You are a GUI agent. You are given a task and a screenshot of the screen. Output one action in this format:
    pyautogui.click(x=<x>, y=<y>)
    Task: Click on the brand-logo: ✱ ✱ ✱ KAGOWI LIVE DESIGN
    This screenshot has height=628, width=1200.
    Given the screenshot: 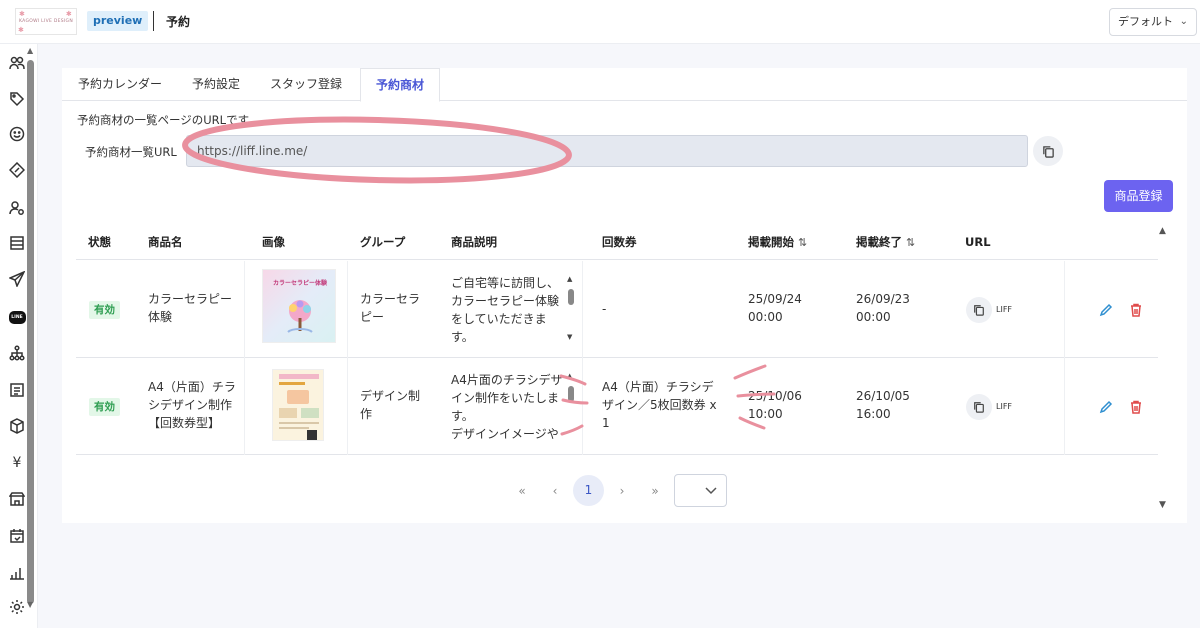 What is the action you would take?
    pyautogui.click(x=46, y=21)
    